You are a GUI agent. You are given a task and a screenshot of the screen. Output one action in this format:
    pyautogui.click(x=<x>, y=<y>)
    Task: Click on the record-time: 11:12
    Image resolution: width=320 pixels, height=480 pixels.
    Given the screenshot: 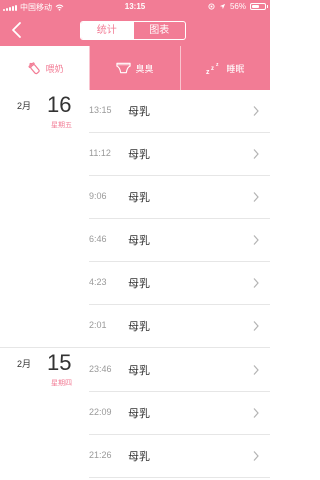 What is the action you would take?
    pyautogui.click(x=100, y=153)
    